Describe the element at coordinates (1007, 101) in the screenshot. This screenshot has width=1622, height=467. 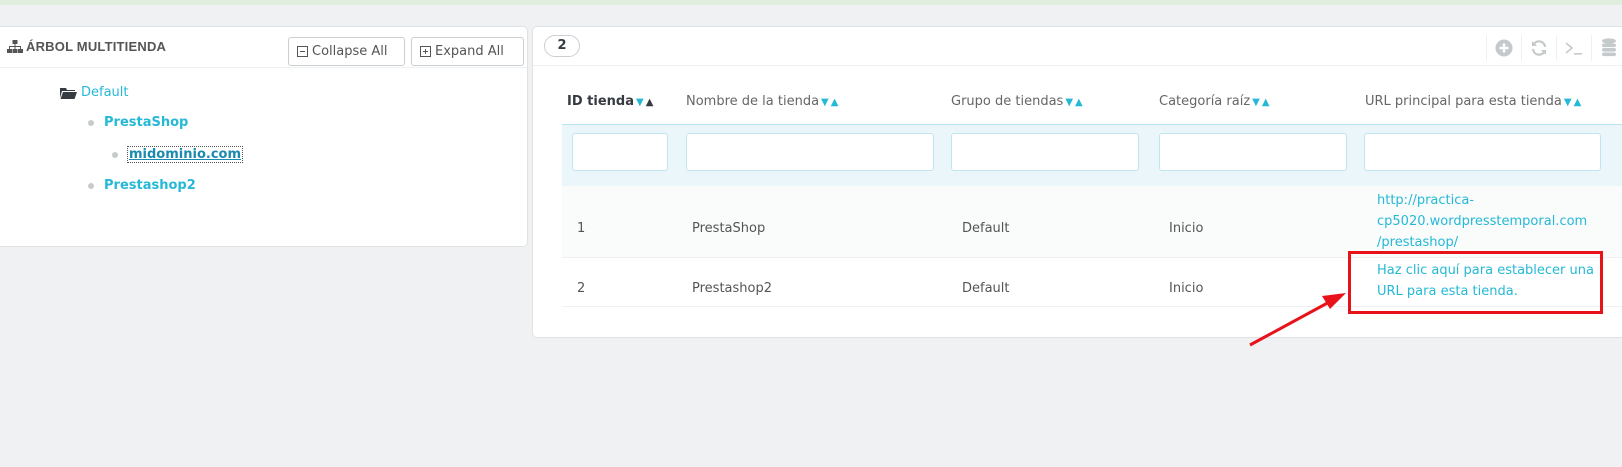
I see `column-header-label: Grupo de tiendas` at that location.